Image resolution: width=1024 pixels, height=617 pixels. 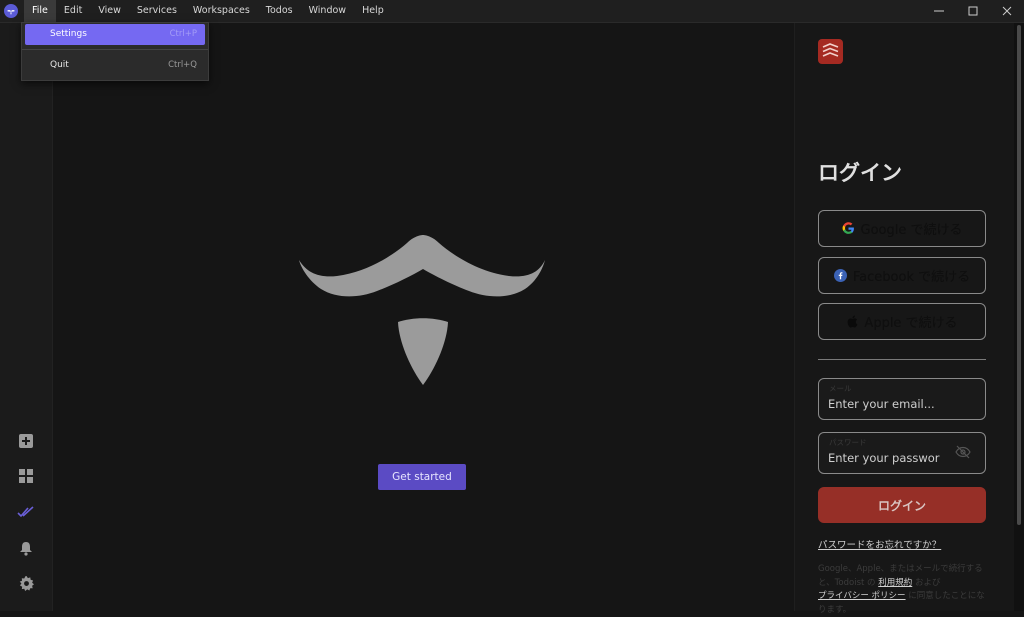 I want to click on login-title: ログイン, so click(x=860, y=173).